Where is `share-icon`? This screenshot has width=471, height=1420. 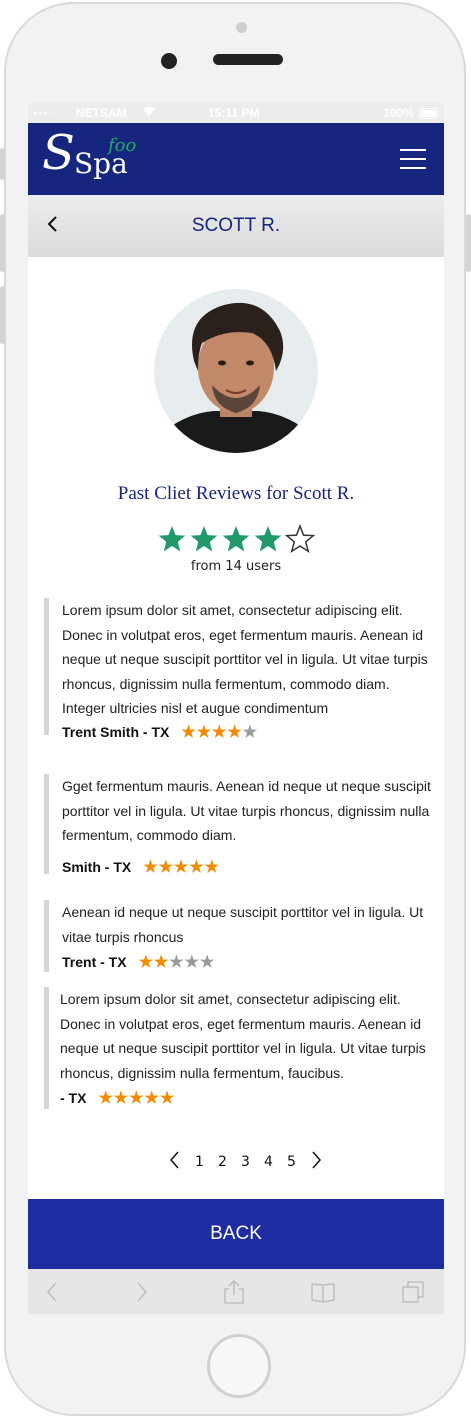 share-icon is located at coordinates (234, 1292).